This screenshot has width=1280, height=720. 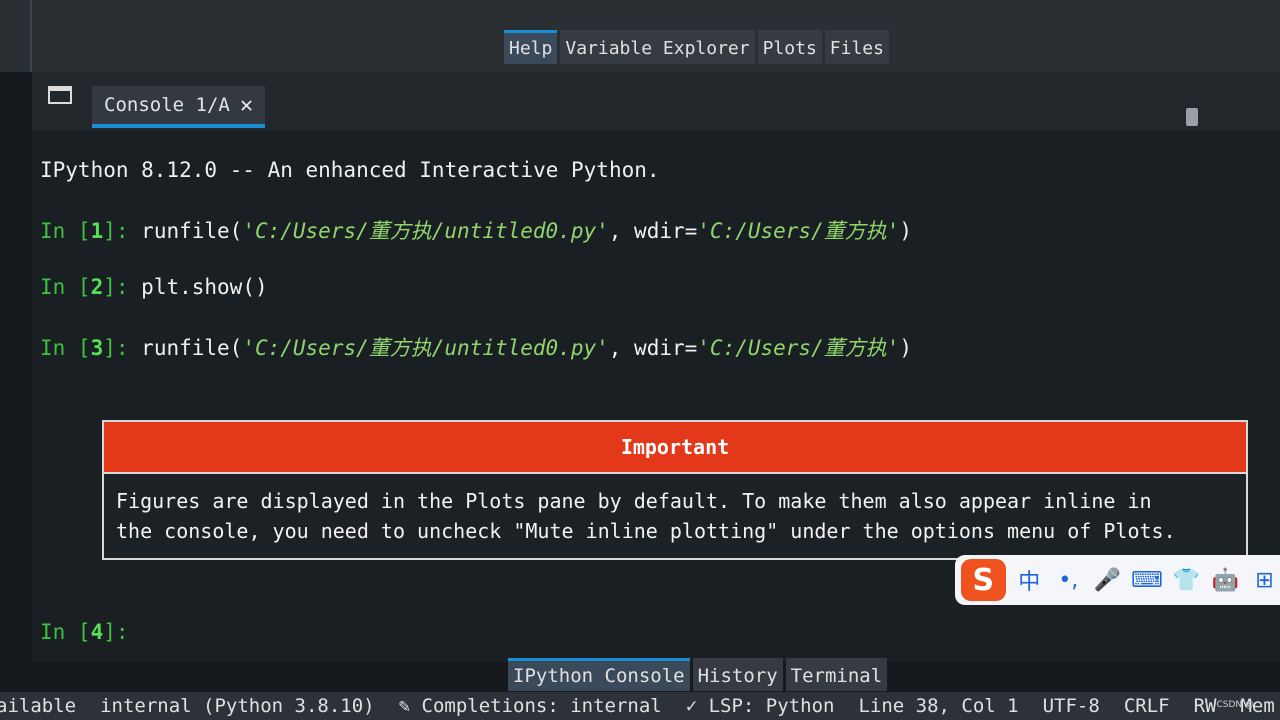 What do you see at coordinates (246, 105) in the screenshot?
I see `close-icon: ✕` at bounding box center [246, 105].